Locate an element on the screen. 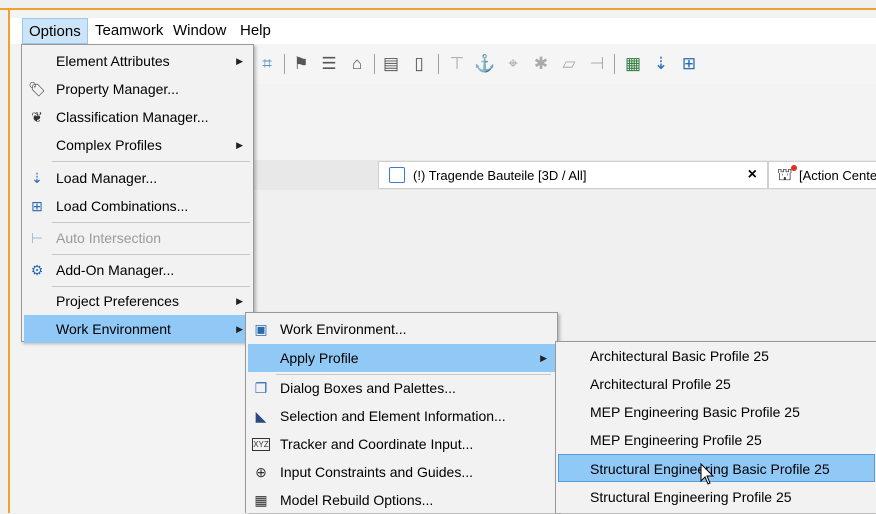 The height and width of the screenshot is (514, 876). menu-item-architectural-basic-profile: Architectural Basic Profile 25 is located at coordinates (716, 356).